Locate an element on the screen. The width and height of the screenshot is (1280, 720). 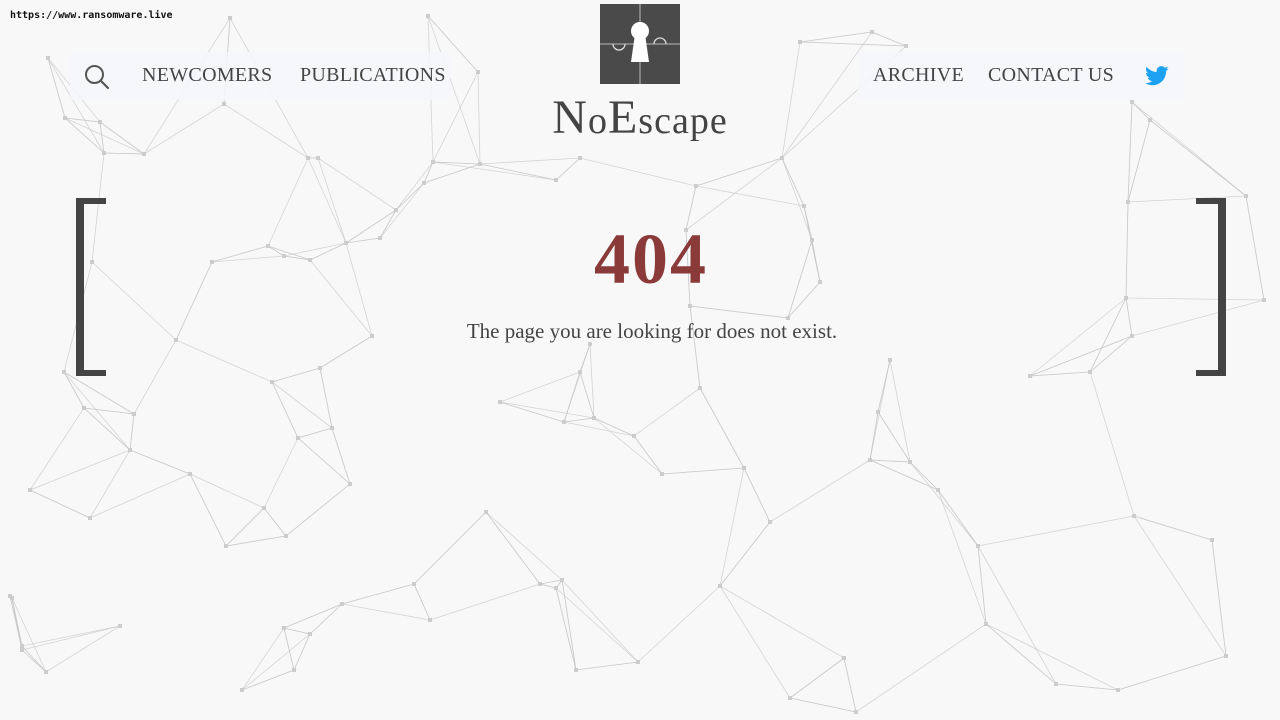
logo-keyhole-icon is located at coordinates (640, 44).